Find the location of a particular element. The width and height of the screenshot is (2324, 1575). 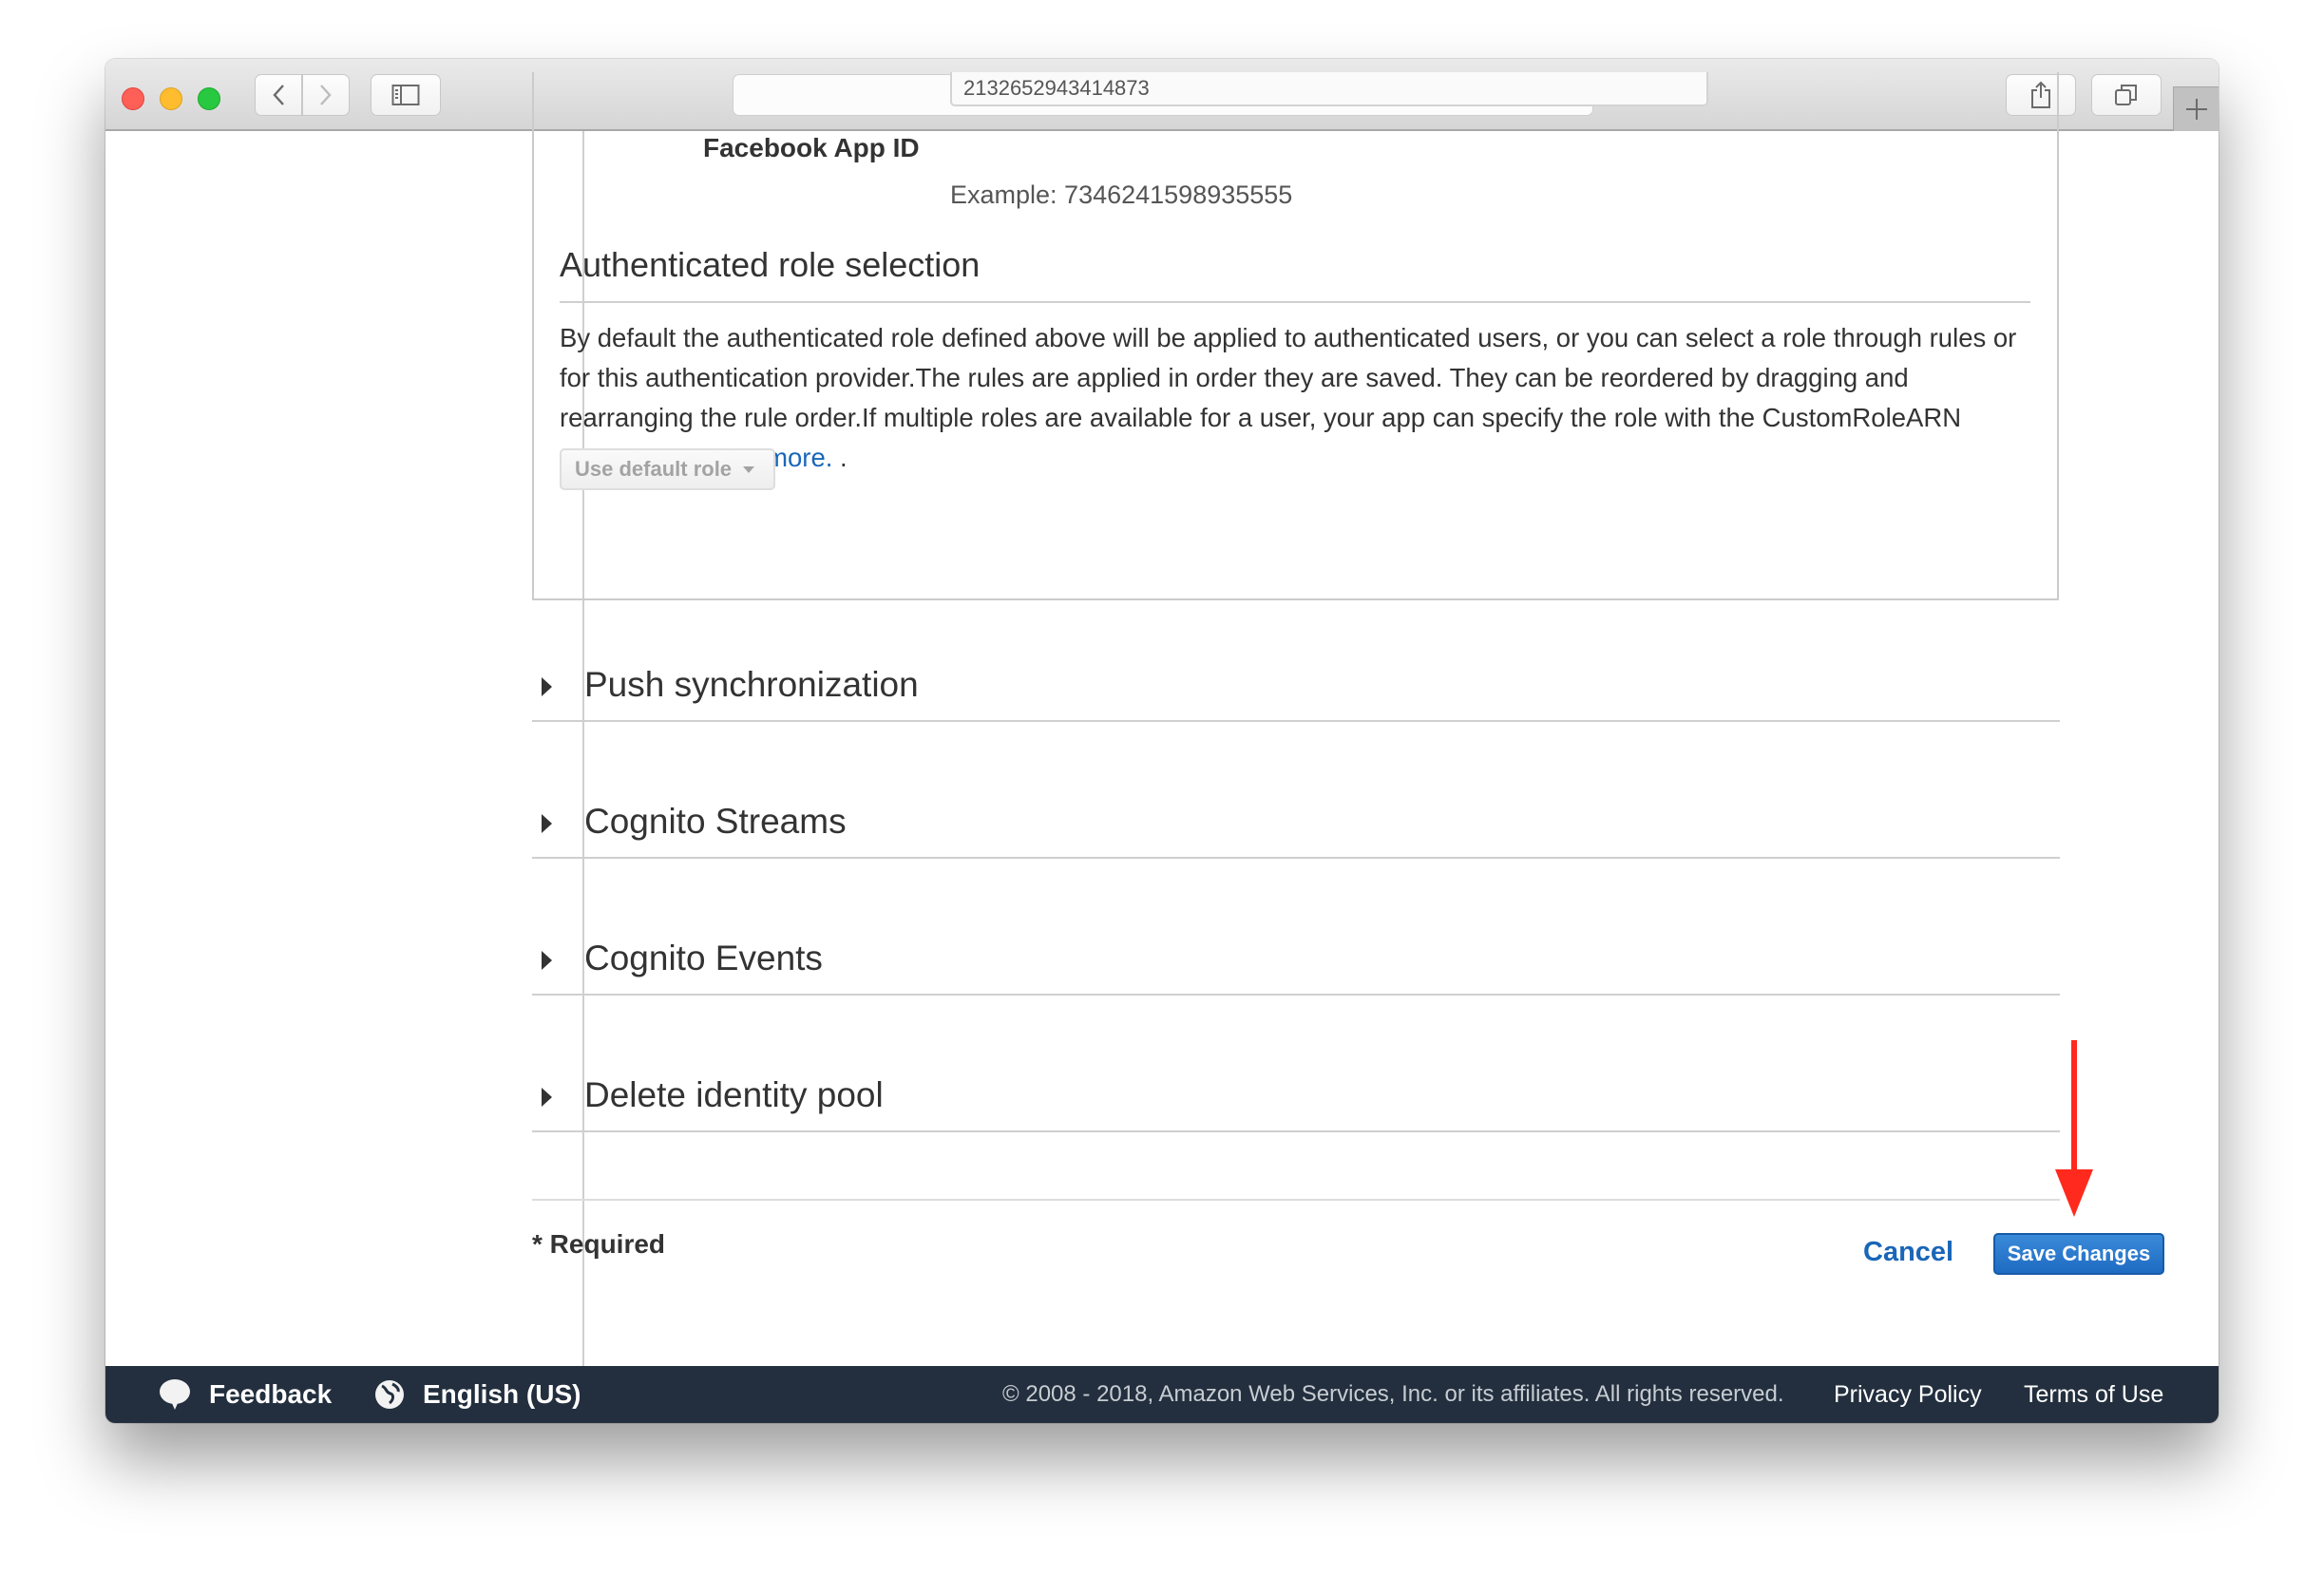

section-label: Push synchronization is located at coordinates (751, 684).